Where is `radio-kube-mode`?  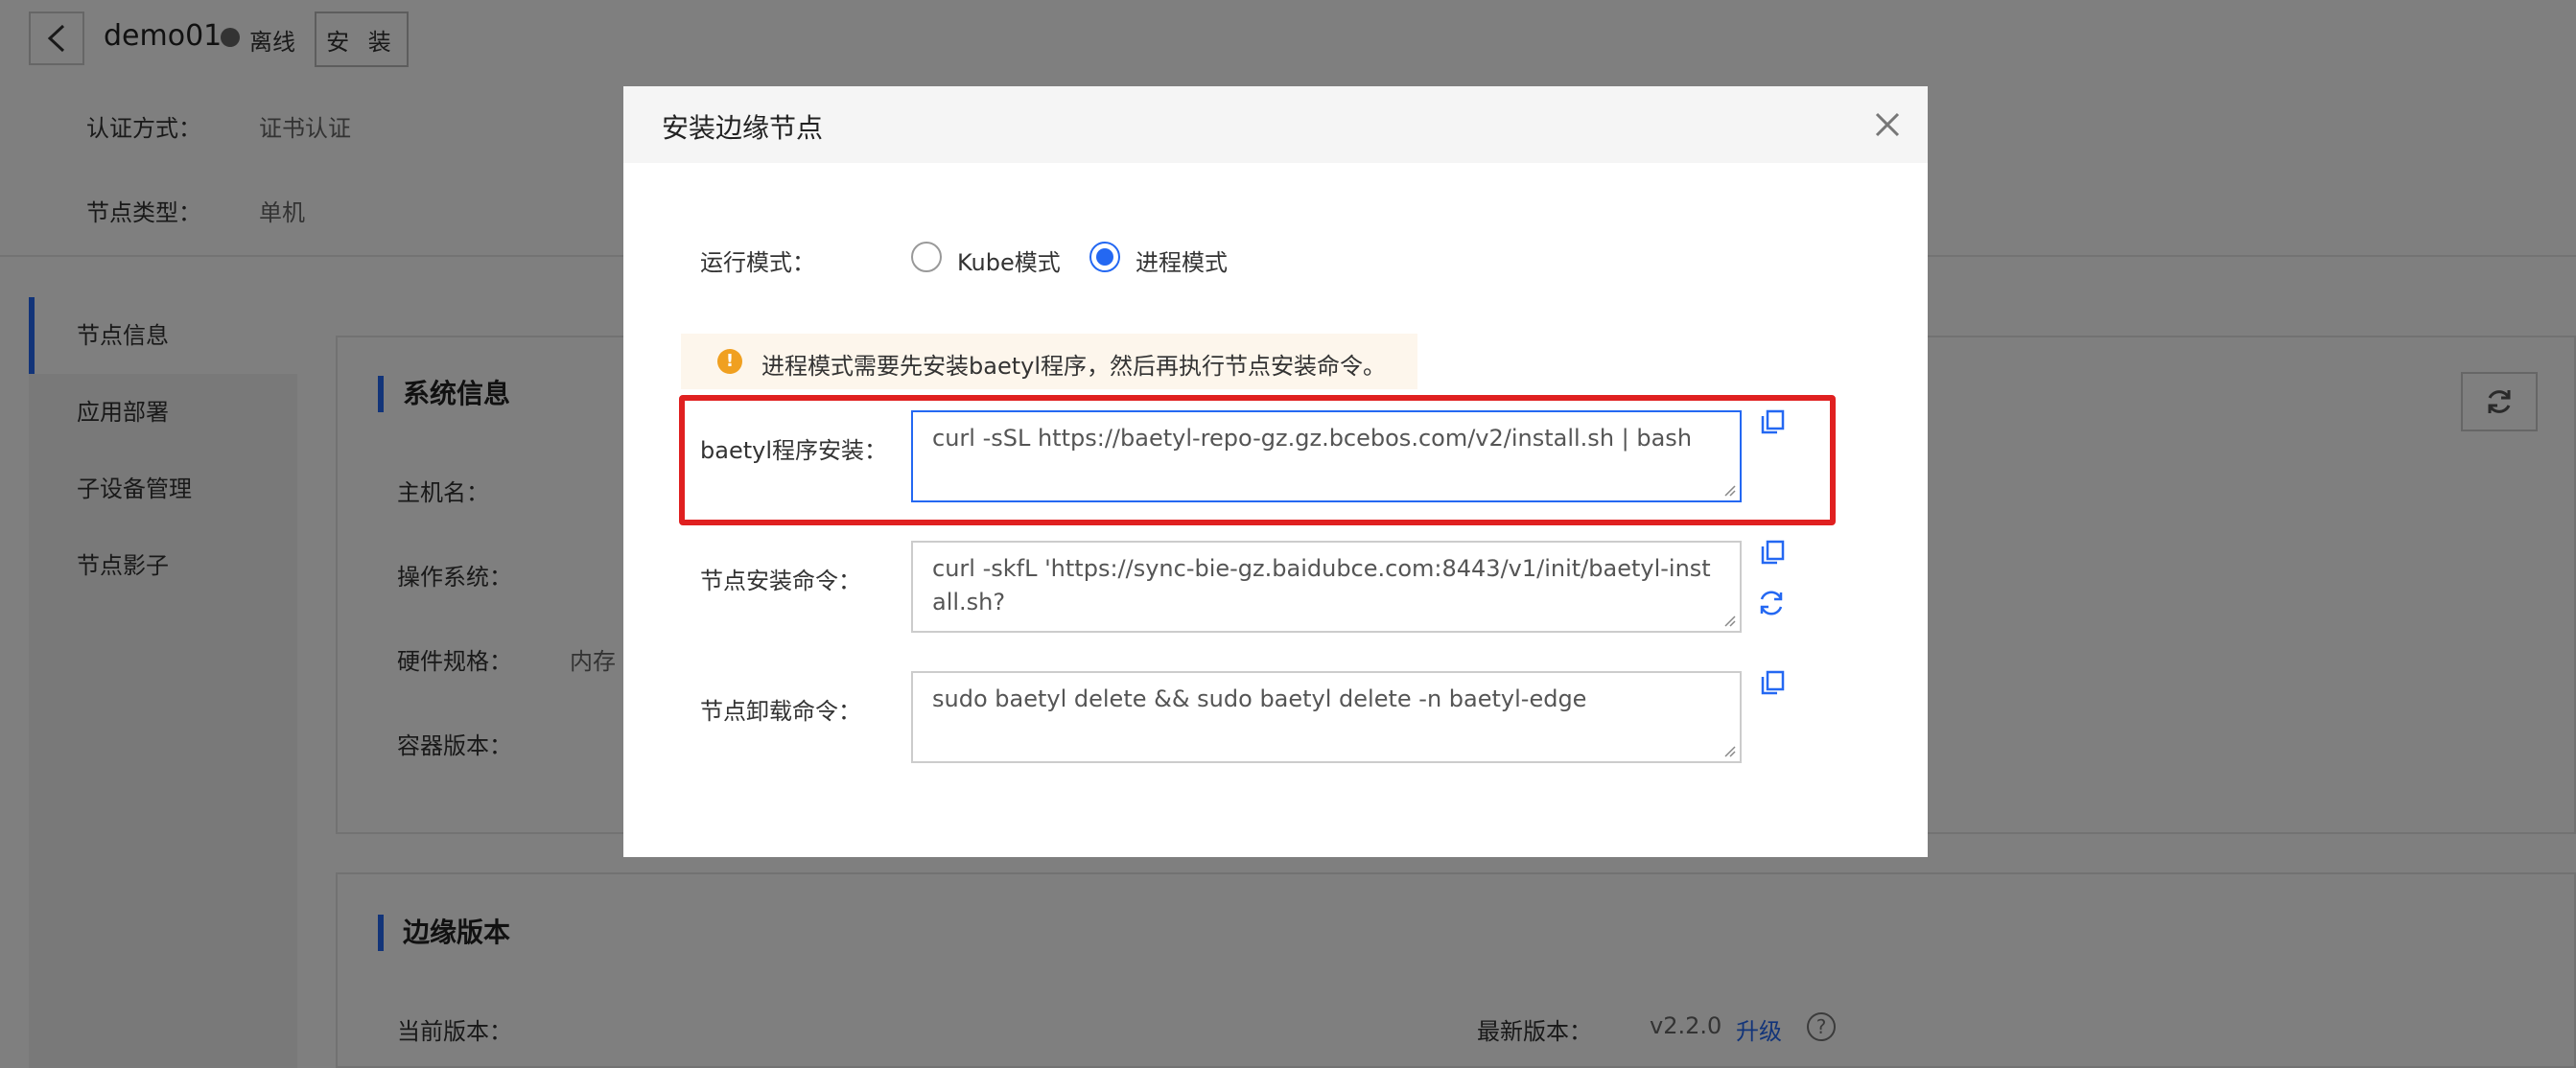 radio-kube-mode is located at coordinates (926, 257).